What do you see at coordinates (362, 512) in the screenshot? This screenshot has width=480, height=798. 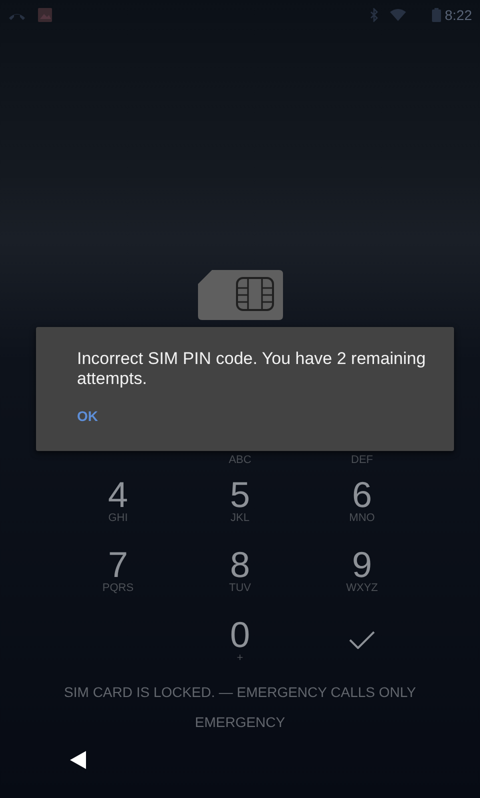 I see `keypad-key: 6 MNO` at bounding box center [362, 512].